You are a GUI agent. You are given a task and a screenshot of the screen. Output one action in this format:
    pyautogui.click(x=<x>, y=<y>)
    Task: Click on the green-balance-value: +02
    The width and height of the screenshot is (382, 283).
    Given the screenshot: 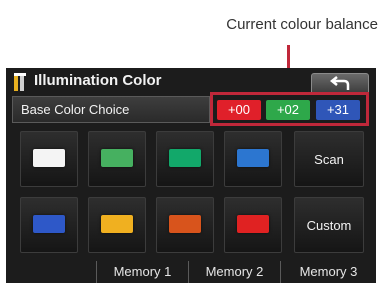 What is the action you would take?
    pyautogui.click(x=288, y=110)
    